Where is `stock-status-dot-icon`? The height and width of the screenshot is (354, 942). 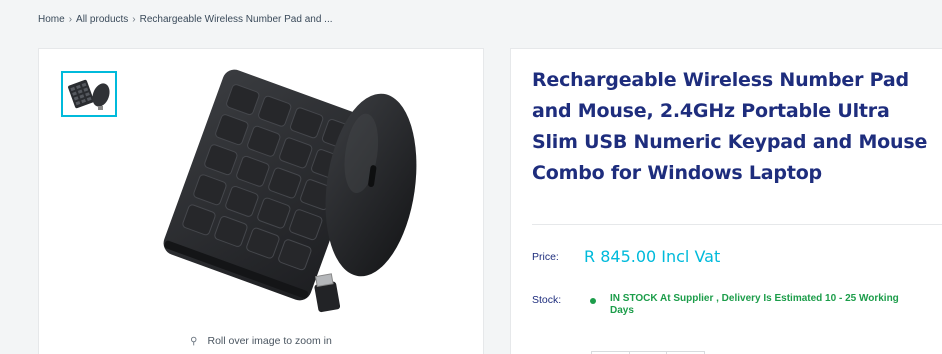 stock-status-dot-icon is located at coordinates (593, 301).